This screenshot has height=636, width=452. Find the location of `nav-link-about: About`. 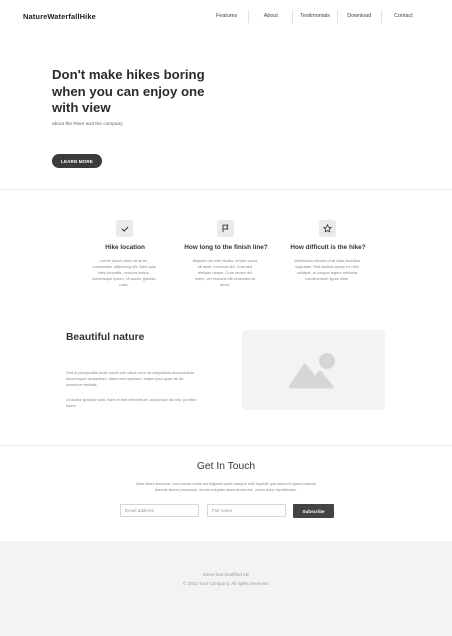

nav-link-about: About is located at coordinates (270, 16).